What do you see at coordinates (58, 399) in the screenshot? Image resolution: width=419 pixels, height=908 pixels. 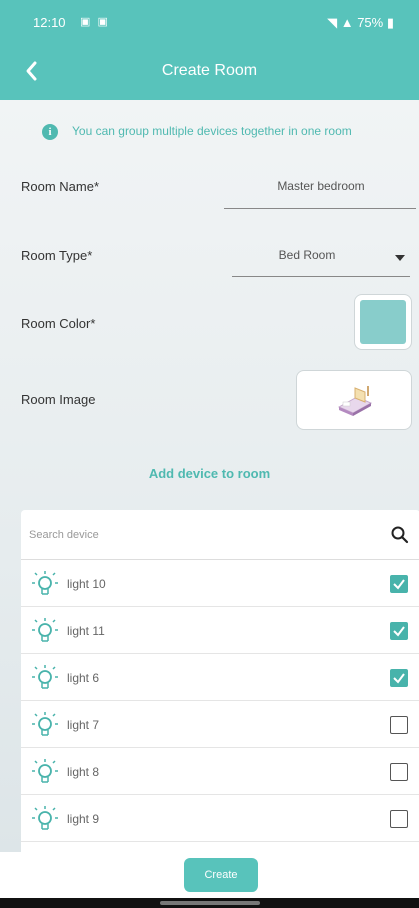 I see `room-image-label: Room Image` at bounding box center [58, 399].